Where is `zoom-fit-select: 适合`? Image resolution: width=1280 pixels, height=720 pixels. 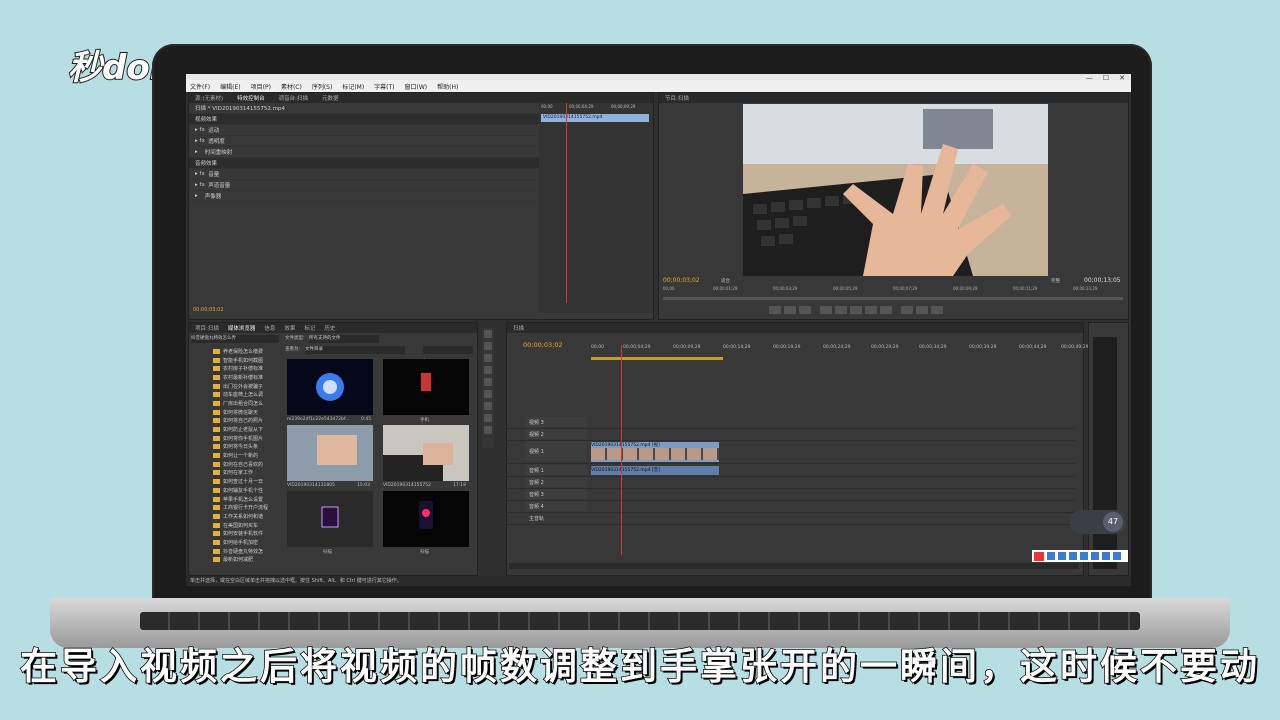
zoom-fit-select: 适合 is located at coordinates (725, 281).